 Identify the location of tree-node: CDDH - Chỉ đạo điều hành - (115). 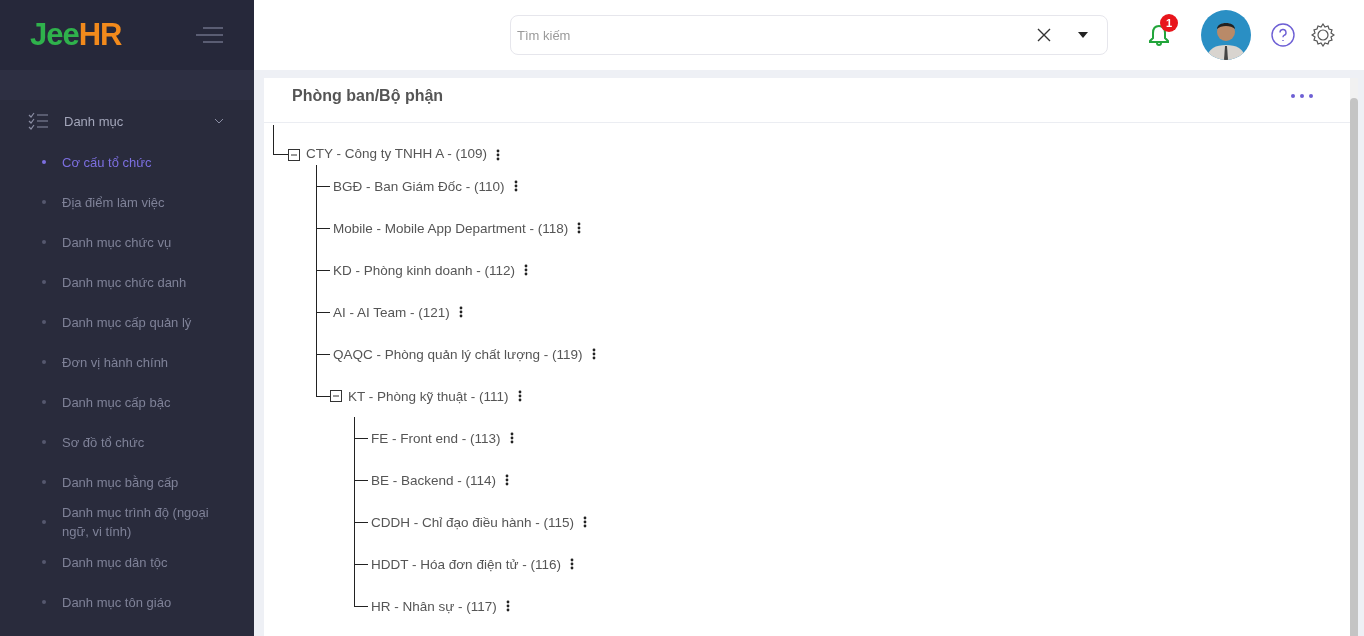
(473, 522).